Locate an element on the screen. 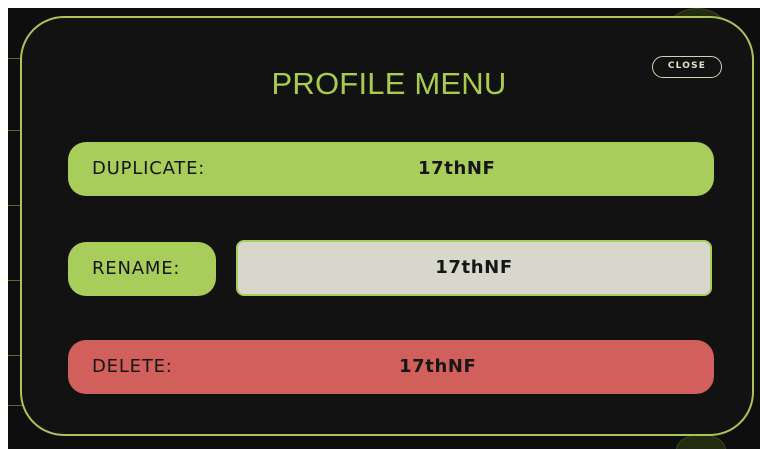 The width and height of the screenshot is (760, 449). delete-button: DELETE: 17thNF is located at coordinates (391, 367).